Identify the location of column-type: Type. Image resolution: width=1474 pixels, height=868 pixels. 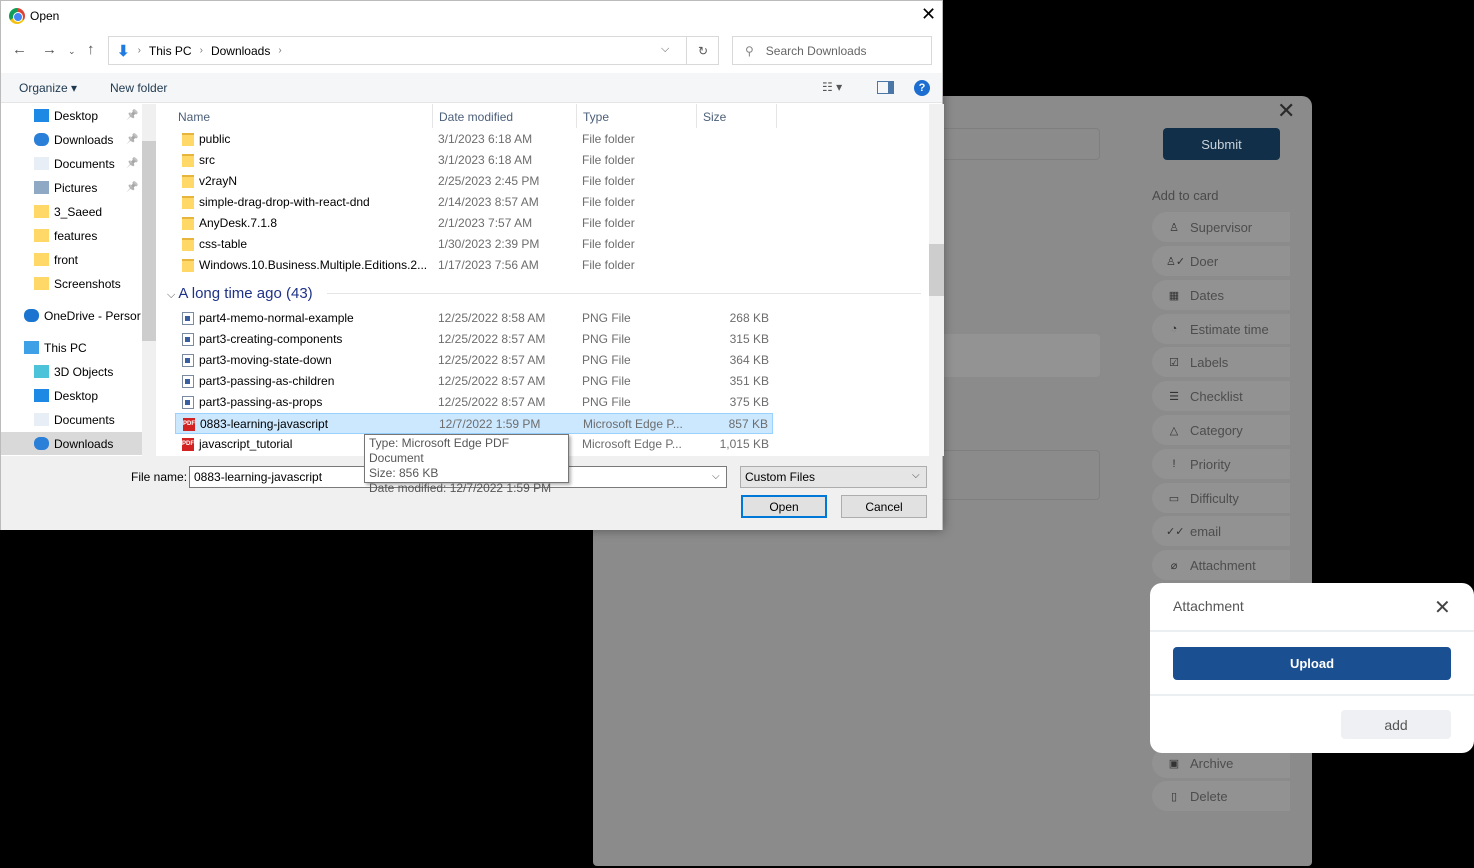
(596, 117).